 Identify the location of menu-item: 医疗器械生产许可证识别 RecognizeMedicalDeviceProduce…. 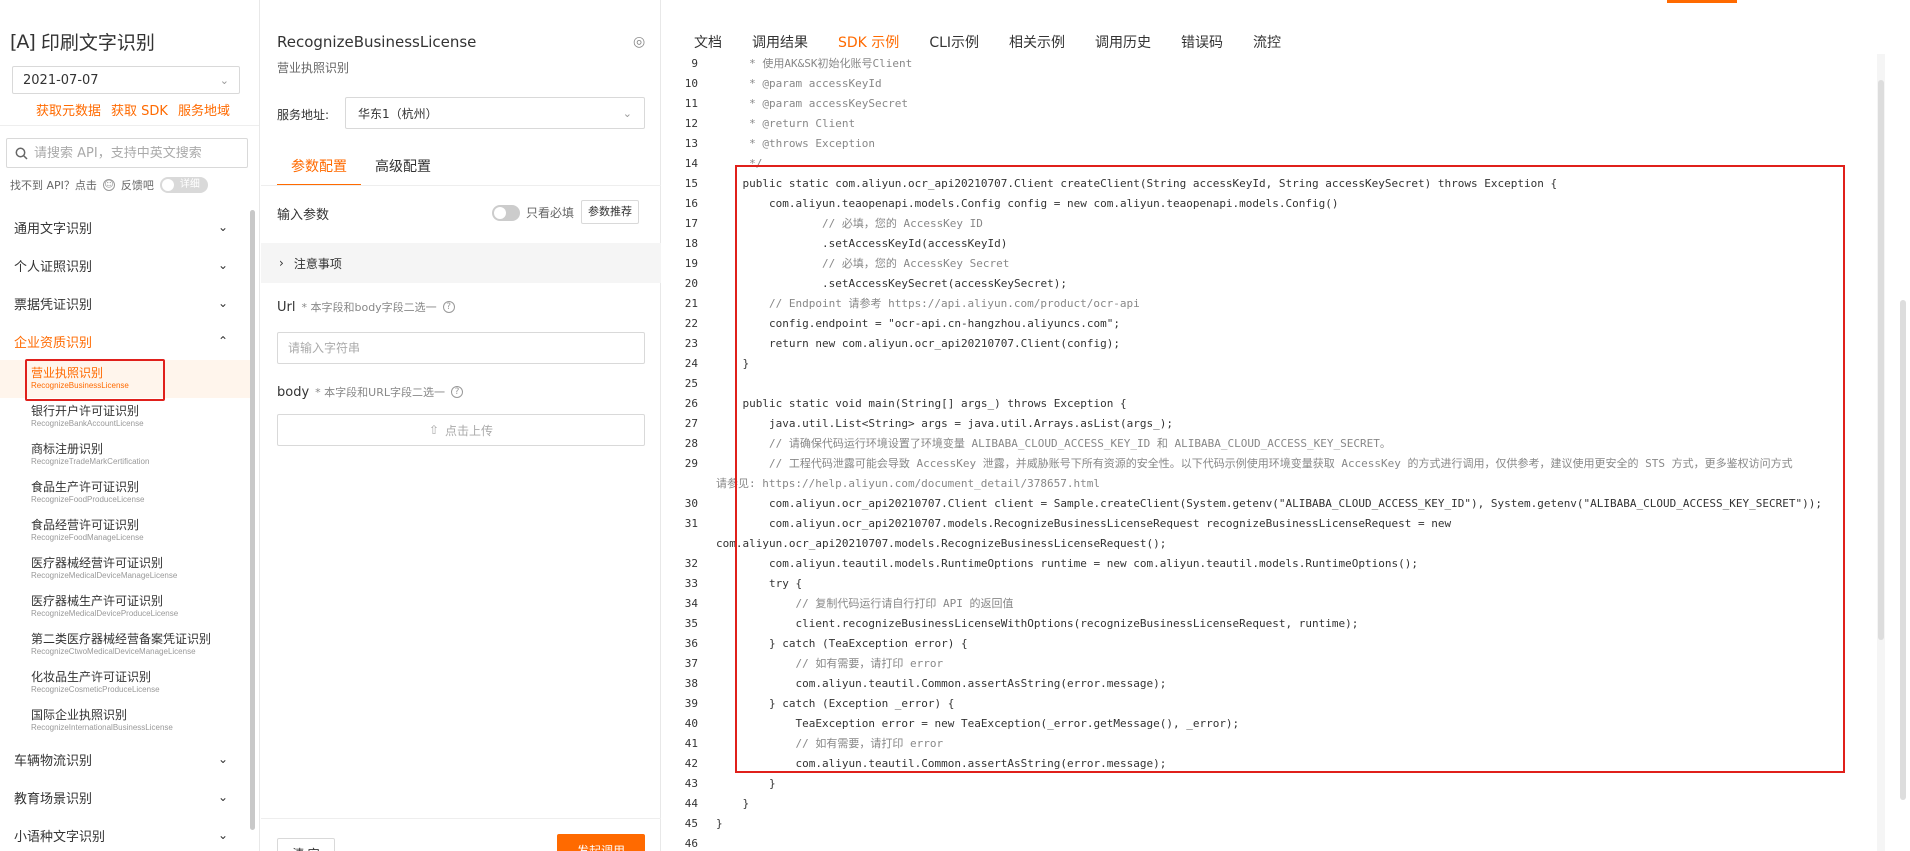
(125, 607).